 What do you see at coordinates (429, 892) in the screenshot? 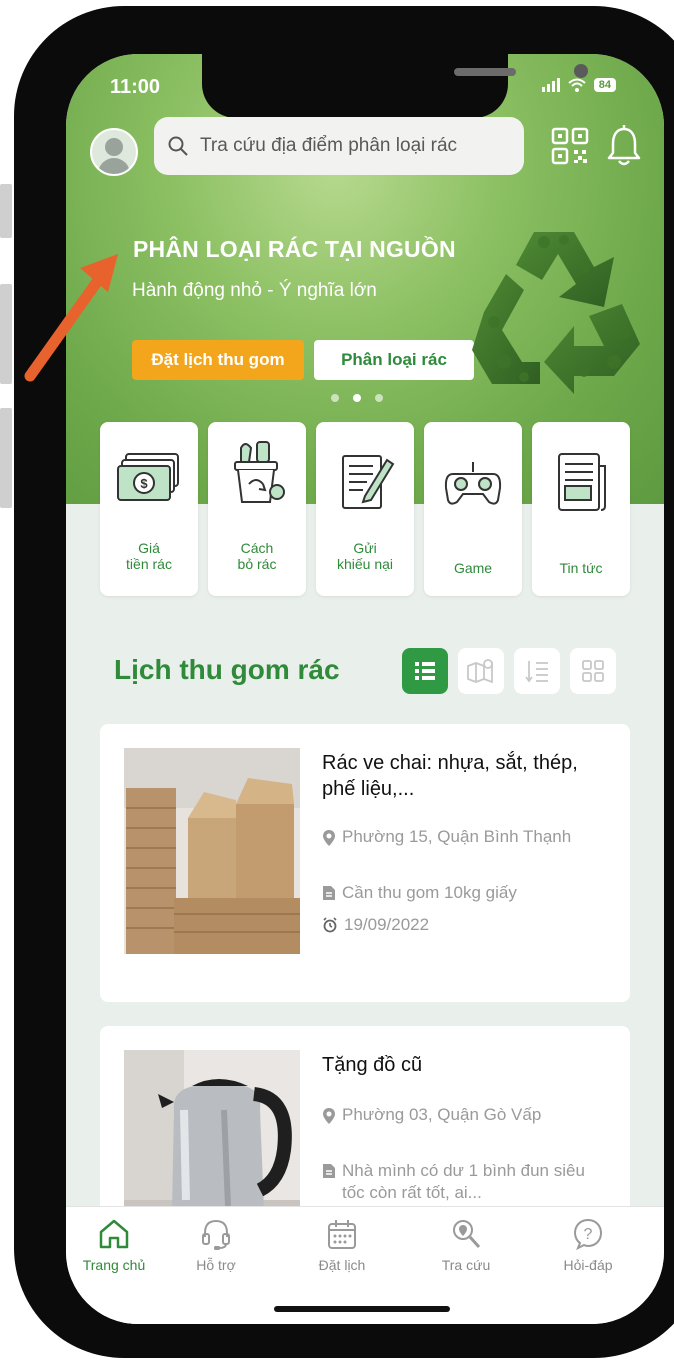
I see `note-text: Cần thu gom 10kg giấy` at bounding box center [429, 892].